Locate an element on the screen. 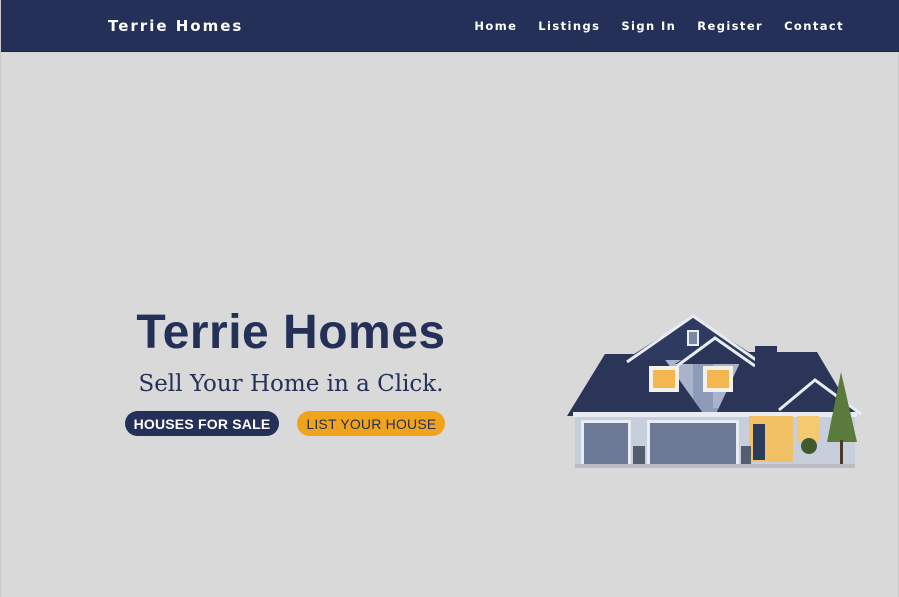 This screenshot has width=899, height=597. hero-subtitle: Sell Your Home in a Click. is located at coordinates (291, 384).